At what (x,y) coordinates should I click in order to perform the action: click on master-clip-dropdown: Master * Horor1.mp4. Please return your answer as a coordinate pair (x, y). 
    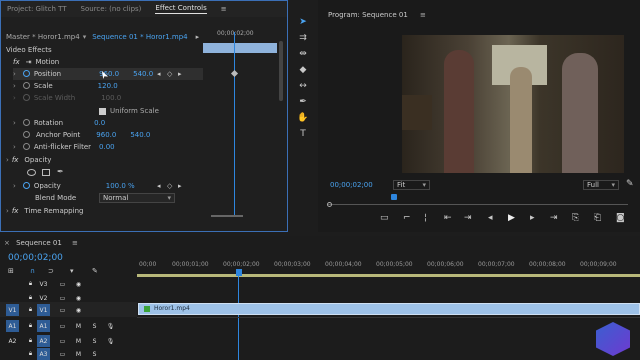
    Looking at the image, I should click on (43, 37).